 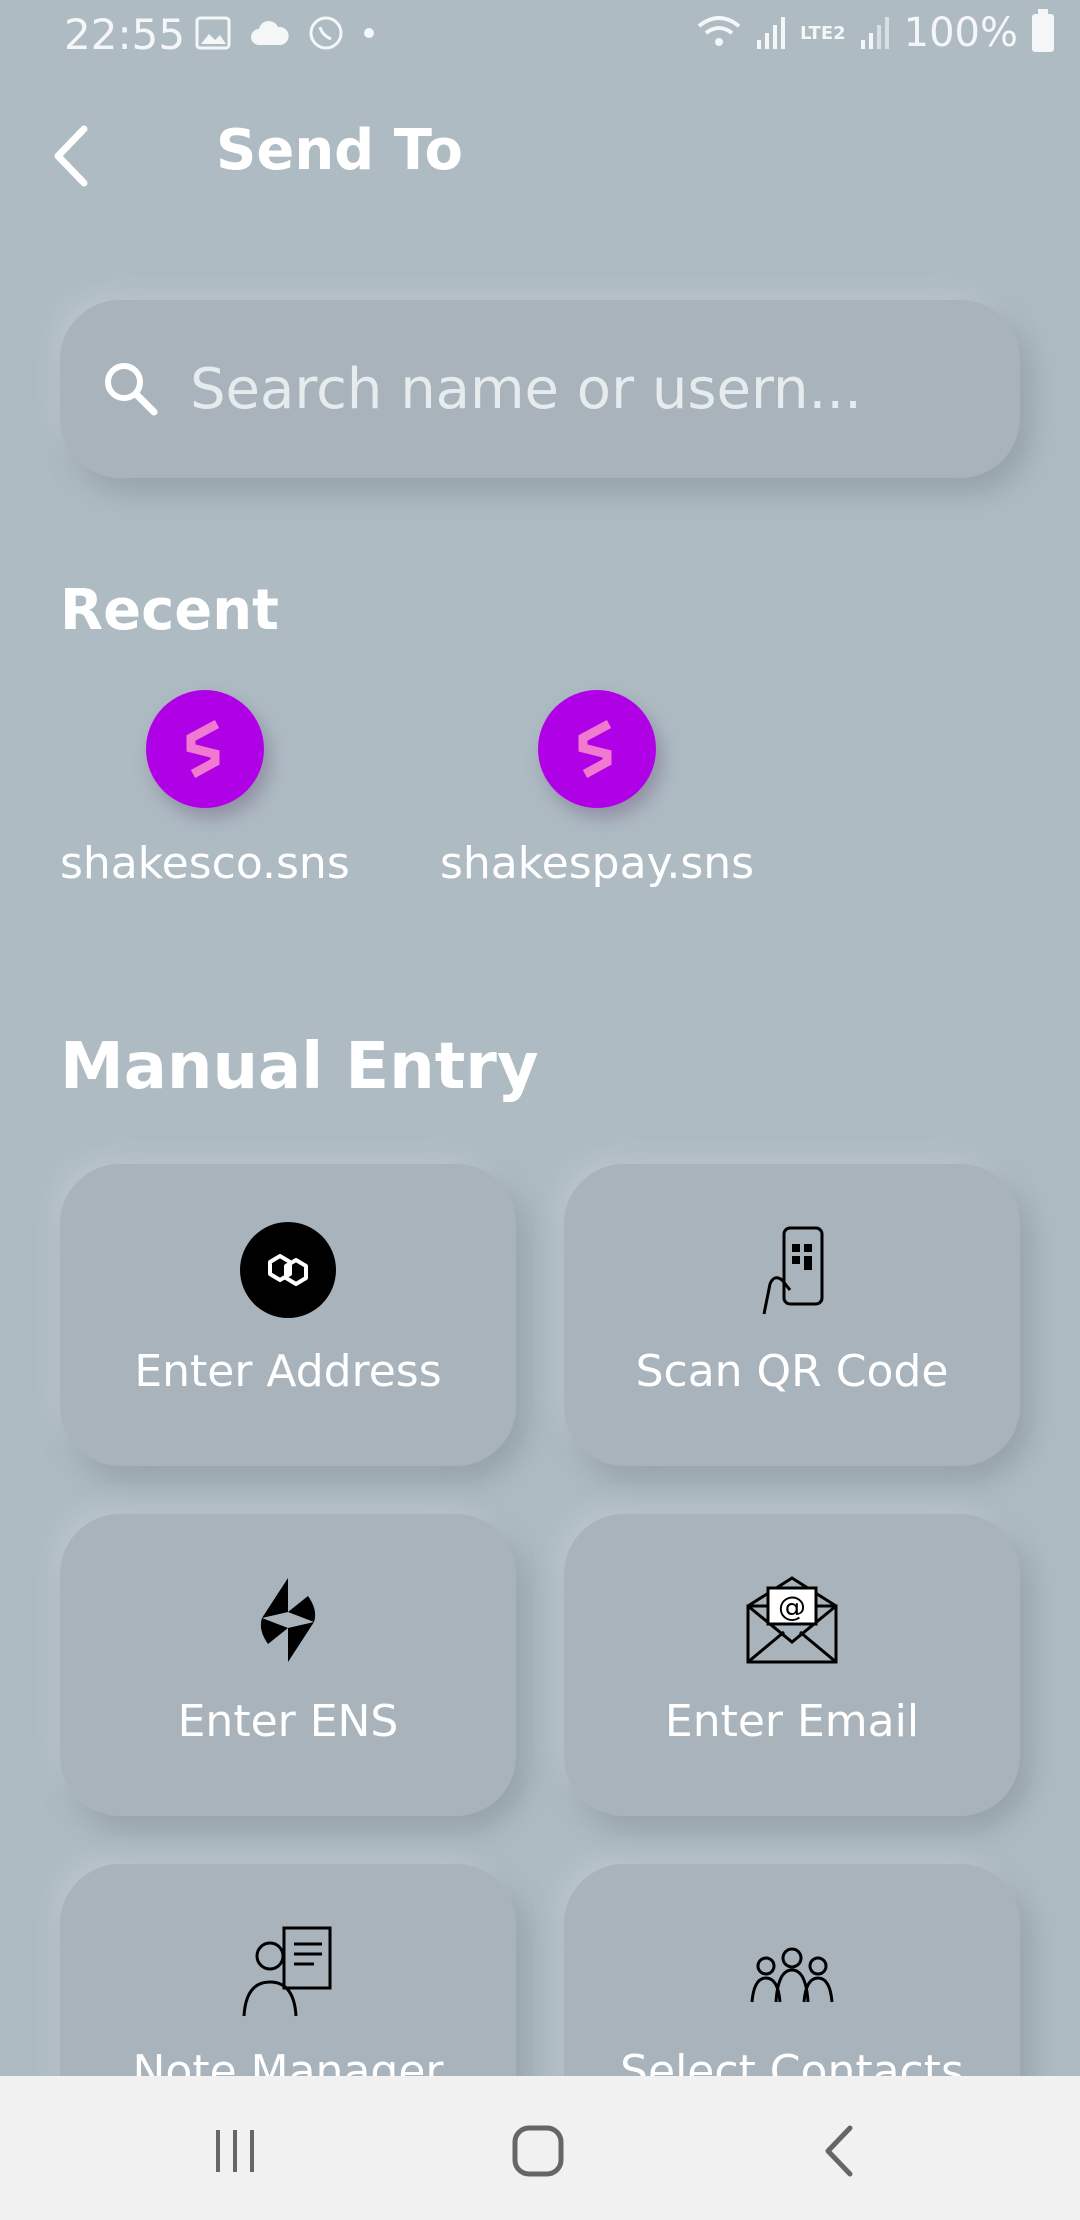 I want to click on notification-icons, so click(x=285, y=33).